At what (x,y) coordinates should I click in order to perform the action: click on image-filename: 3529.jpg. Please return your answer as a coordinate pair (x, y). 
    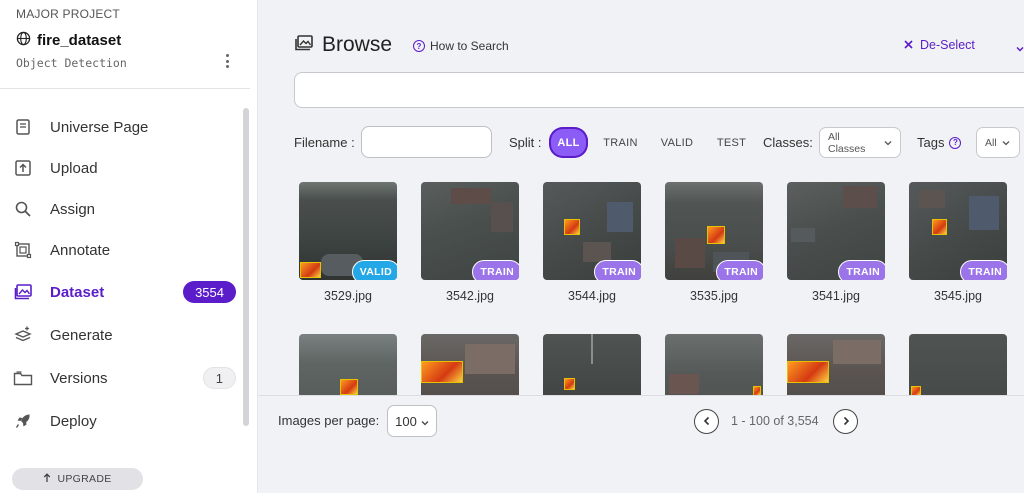
    Looking at the image, I should click on (348, 296).